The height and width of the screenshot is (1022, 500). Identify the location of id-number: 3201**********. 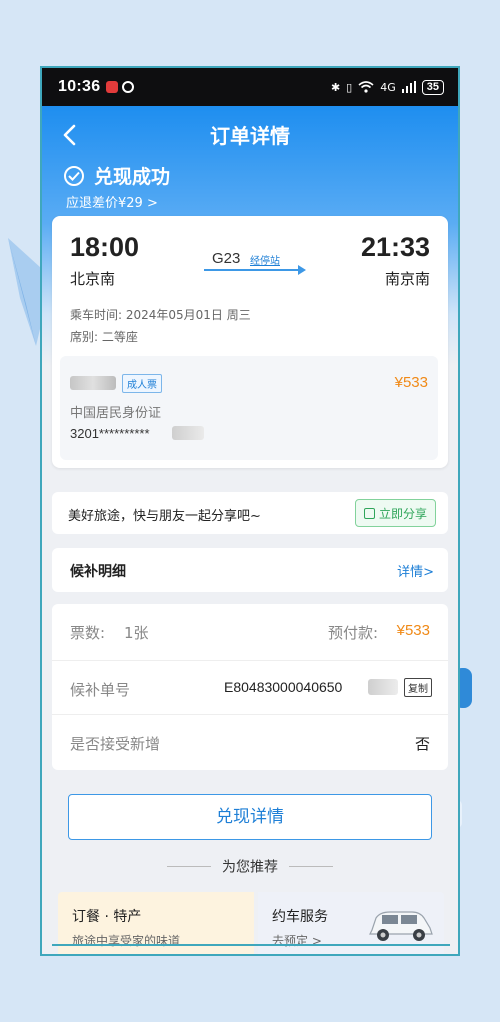
(110, 433).